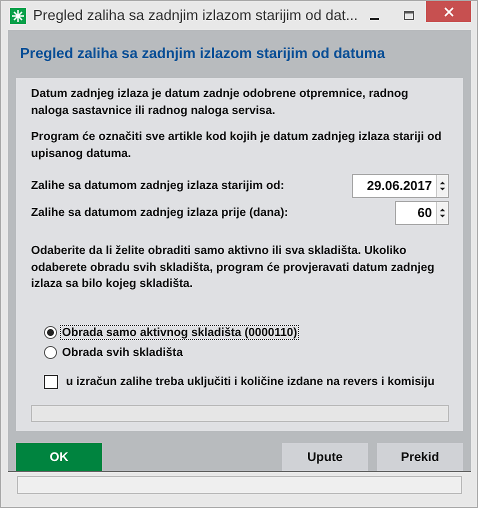 The height and width of the screenshot is (508, 478). What do you see at coordinates (18, 16) in the screenshot?
I see `app-icon` at bounding box center [18, 16].